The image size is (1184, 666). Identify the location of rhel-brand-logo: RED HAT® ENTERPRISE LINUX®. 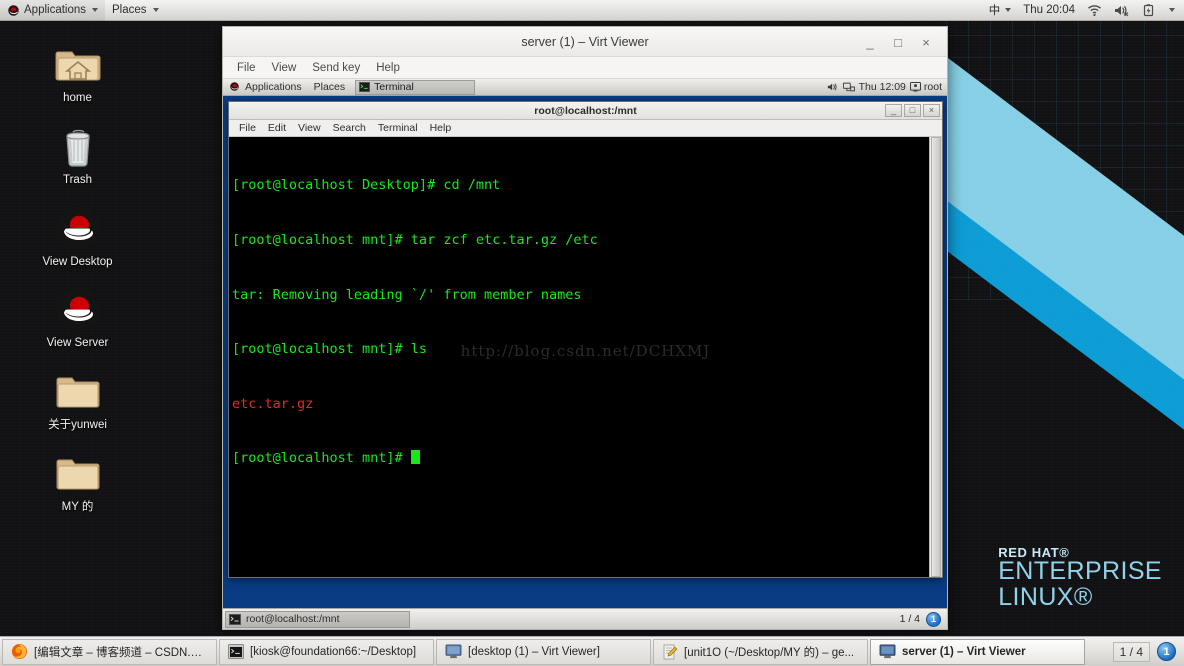
(1080, 578).